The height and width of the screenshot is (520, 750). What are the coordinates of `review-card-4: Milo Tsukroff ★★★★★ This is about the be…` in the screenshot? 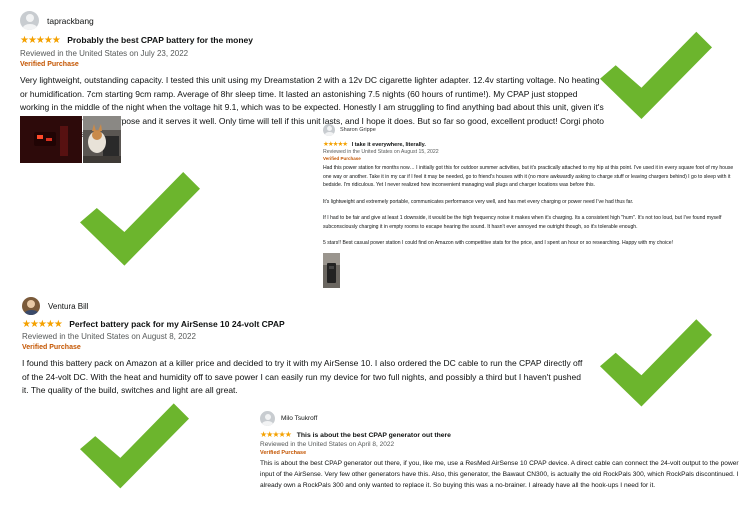 It's located at (504, 451).